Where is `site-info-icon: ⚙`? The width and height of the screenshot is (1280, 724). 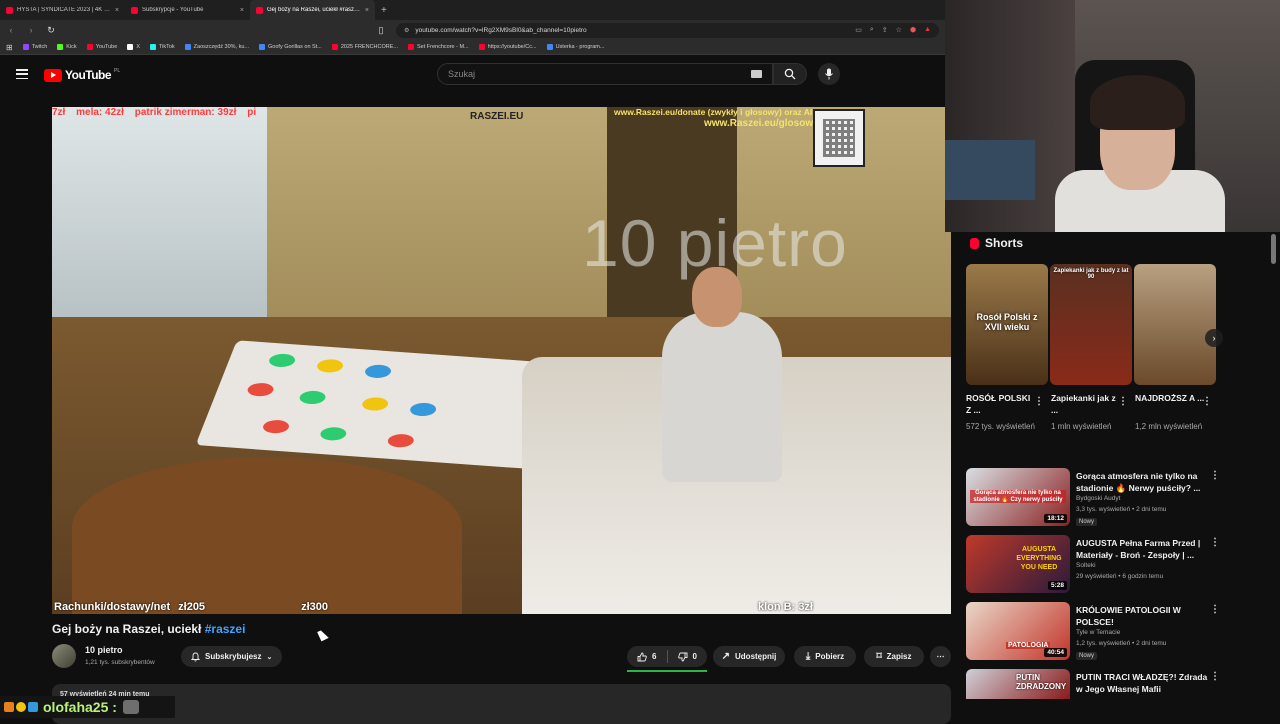 site-info-icon: ⚙ is located at coordinates (406, 30).